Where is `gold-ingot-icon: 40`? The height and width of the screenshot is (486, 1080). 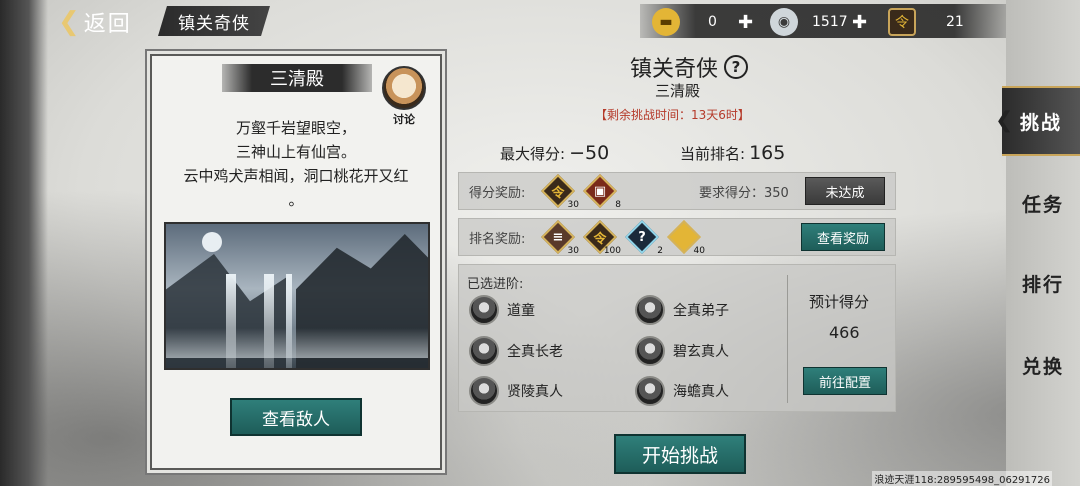
gold-ingot-icon: 40 is located at coordinates (686, 238).